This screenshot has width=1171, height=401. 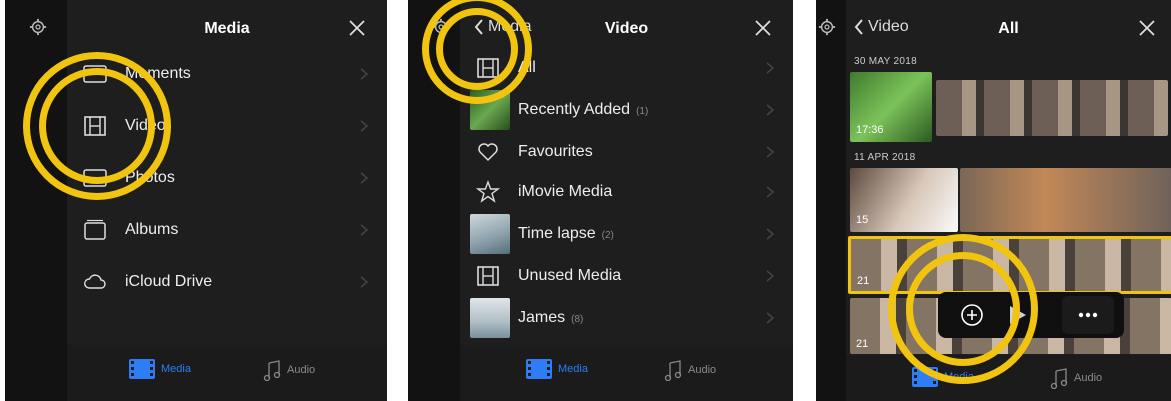 I want to click on page-title: Media, so click(x=227, y=28).